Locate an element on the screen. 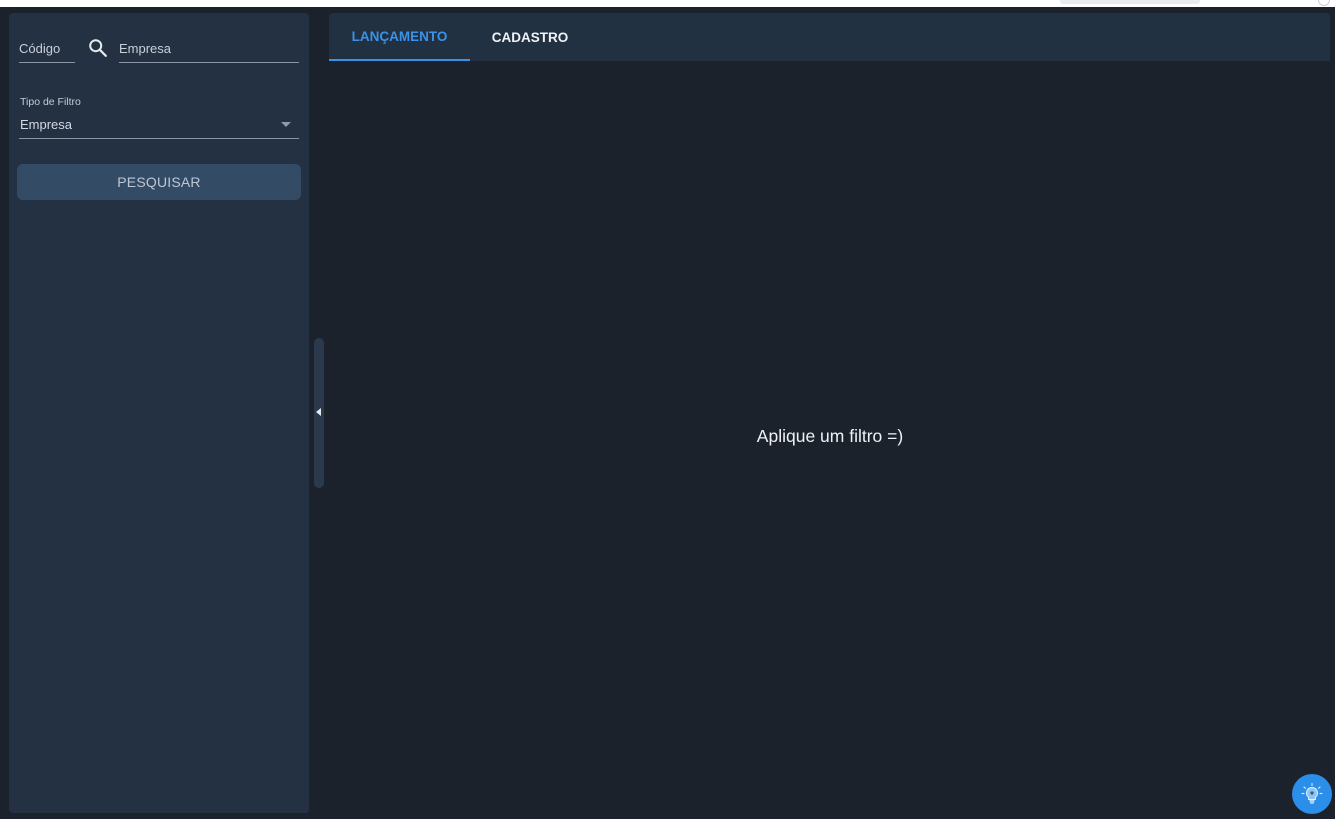  sidebar-collapse-handle is located at coordinates (319, 413).